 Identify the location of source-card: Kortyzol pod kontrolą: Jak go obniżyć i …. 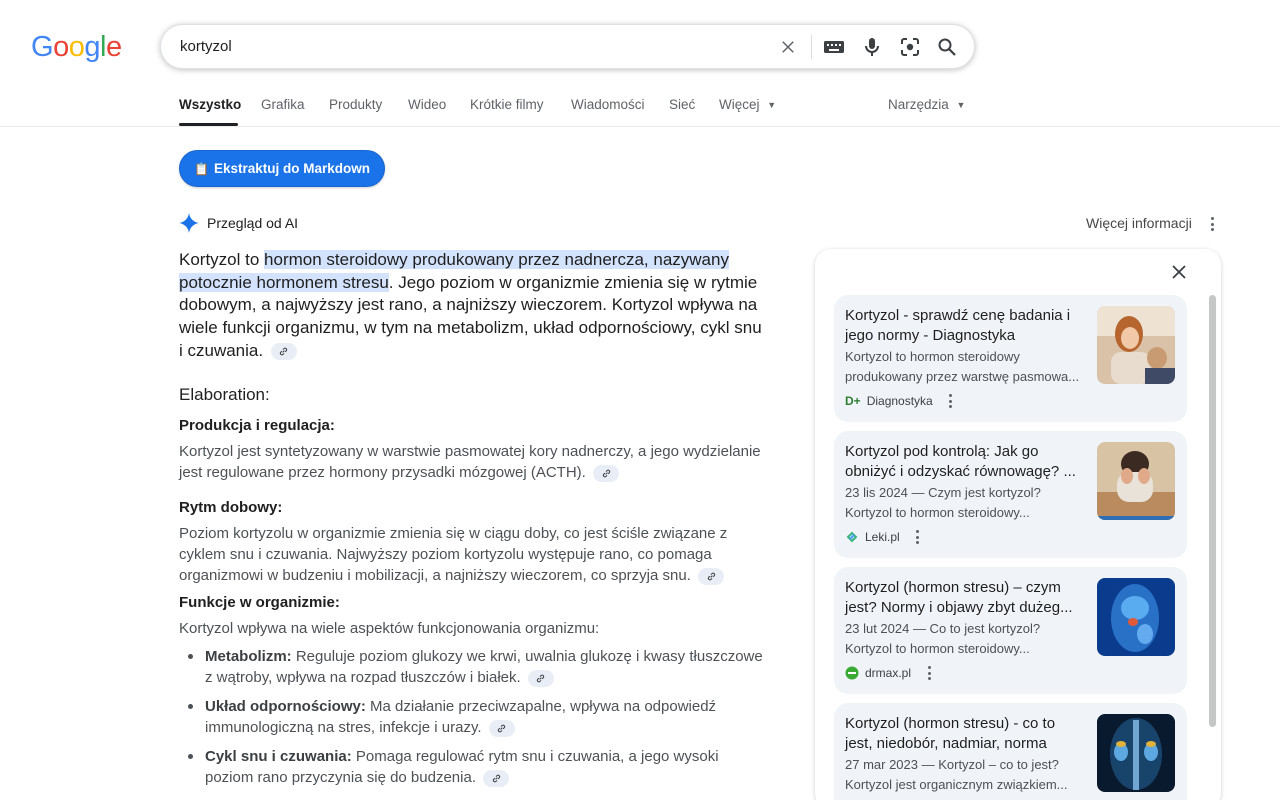
(1010, 494).